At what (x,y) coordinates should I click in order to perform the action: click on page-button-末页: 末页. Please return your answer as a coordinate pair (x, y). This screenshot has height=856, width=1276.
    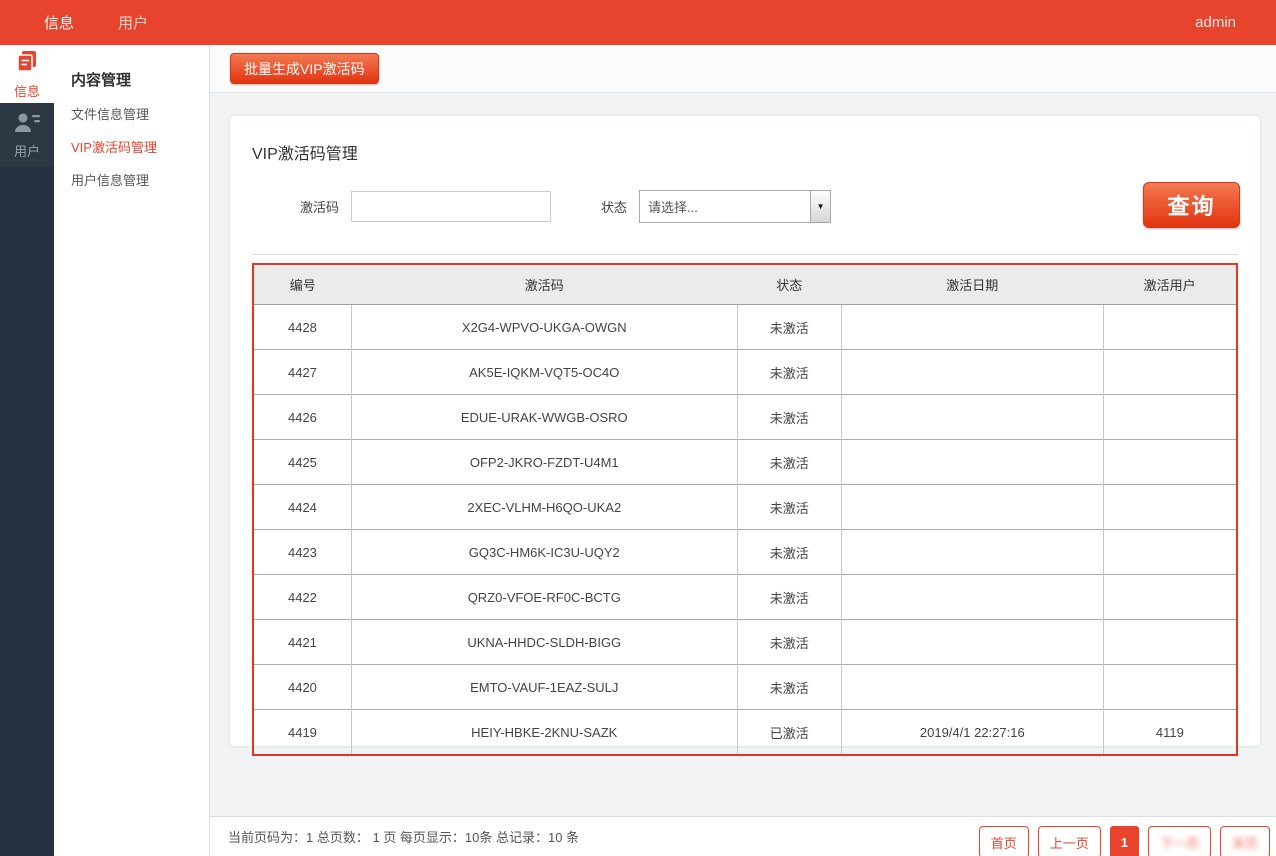
    Looking at the image, I should click on (1244, 841).